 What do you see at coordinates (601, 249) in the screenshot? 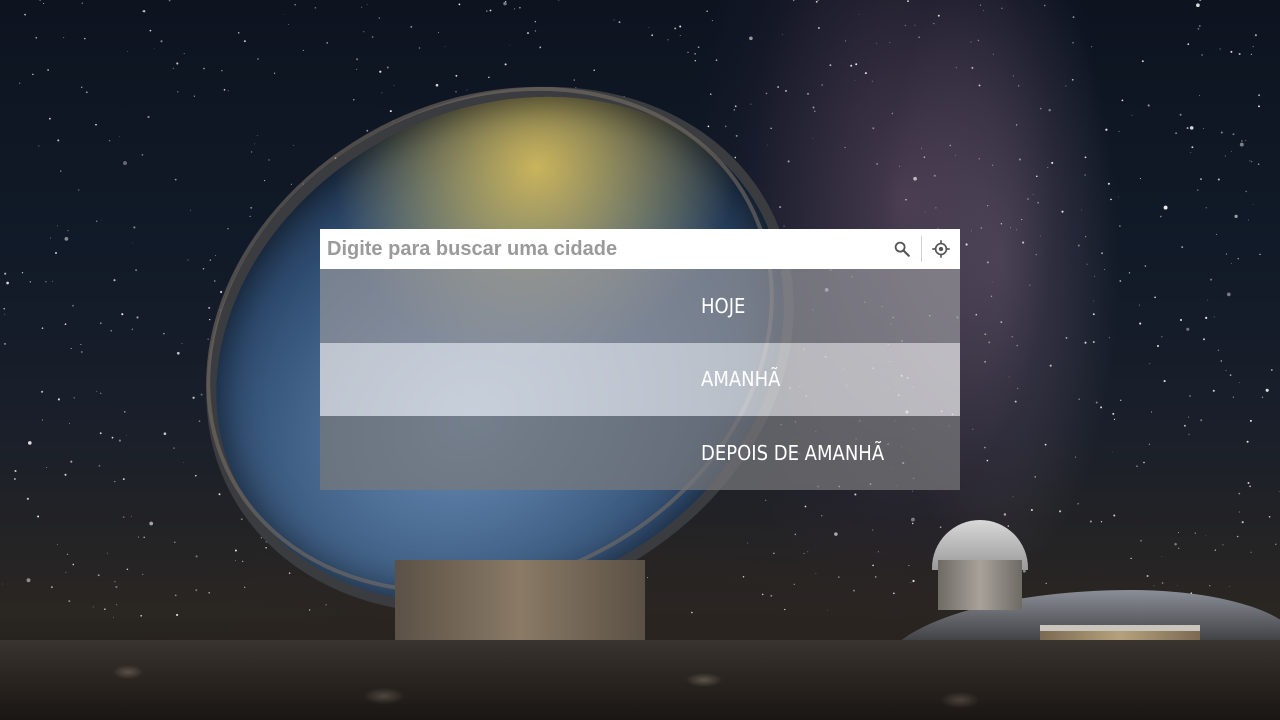
I see `city-search-input` at bounding box center [601, 249].